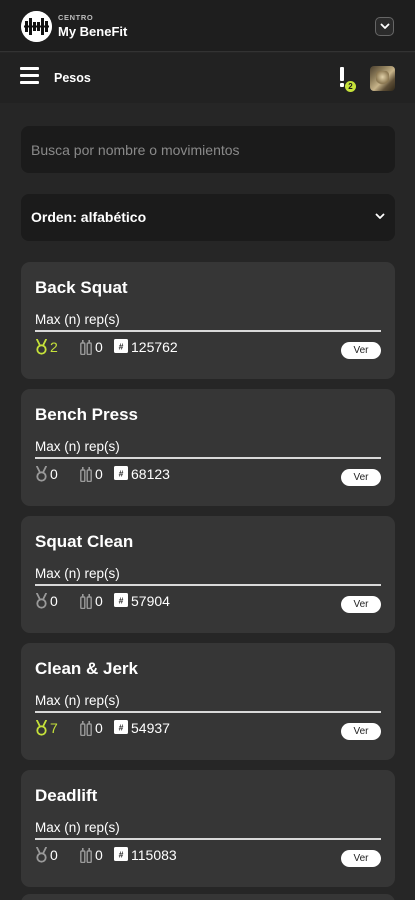  I want to click on sort-dropdown: Orden: alfabético, so click(208, 217).